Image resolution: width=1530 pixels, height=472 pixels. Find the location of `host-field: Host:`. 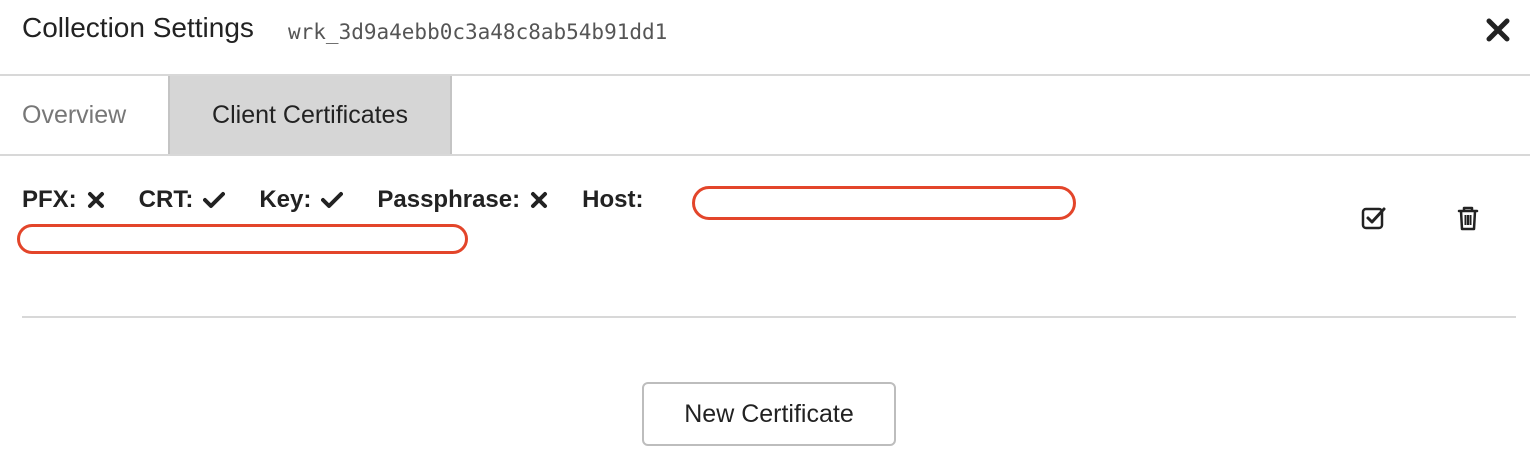

host-field: Host: is located at coordinates (612, 200).